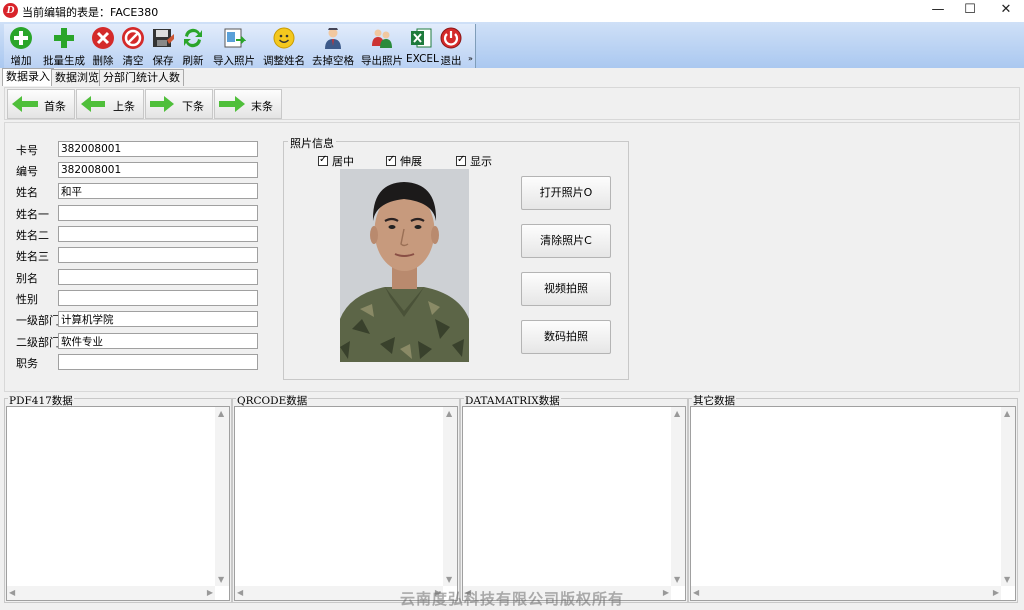 Image resolution: width=1024 pixels, height=610 pixels. Describe the element at coordinates (158, 362) in the screenshot. I see `position-field` at that location.